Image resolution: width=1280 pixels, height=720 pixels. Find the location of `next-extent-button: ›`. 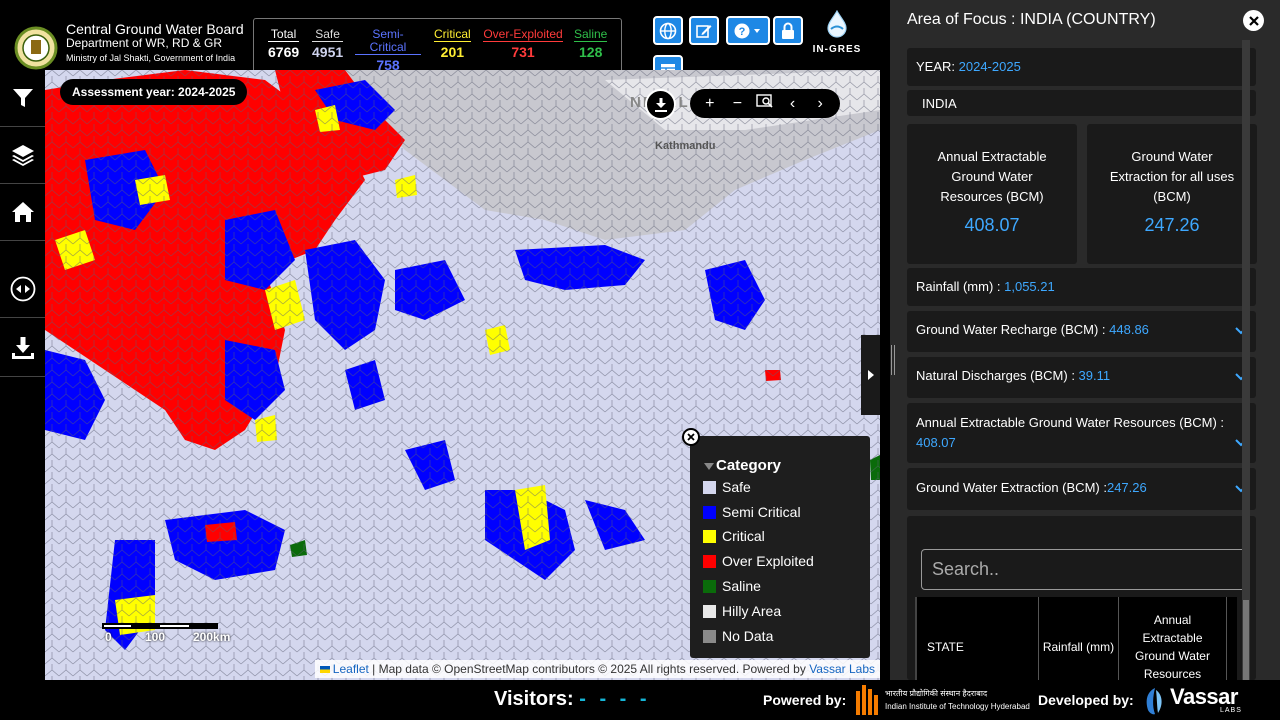

next-extent-button: › is located at coordinates (820, 104).